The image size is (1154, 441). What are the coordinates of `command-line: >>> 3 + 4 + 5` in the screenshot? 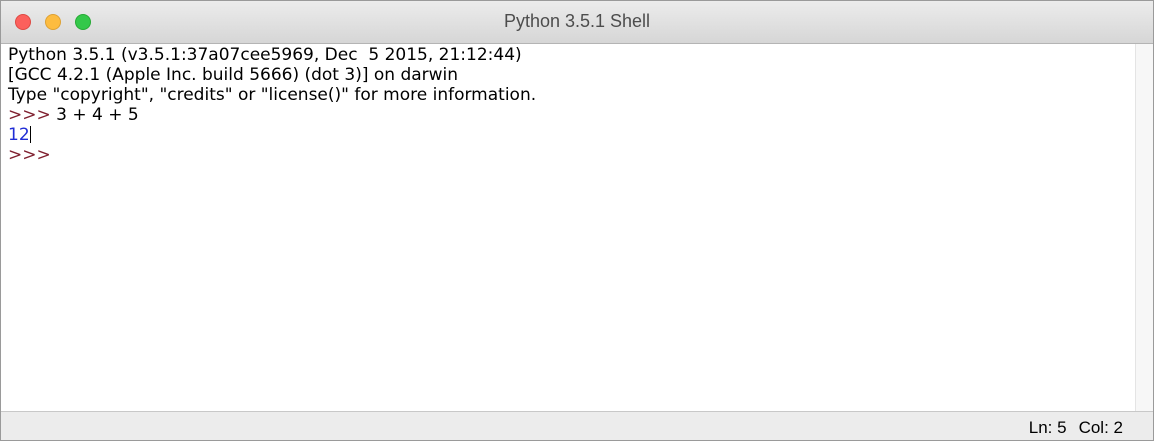 It's located at (571, 115).